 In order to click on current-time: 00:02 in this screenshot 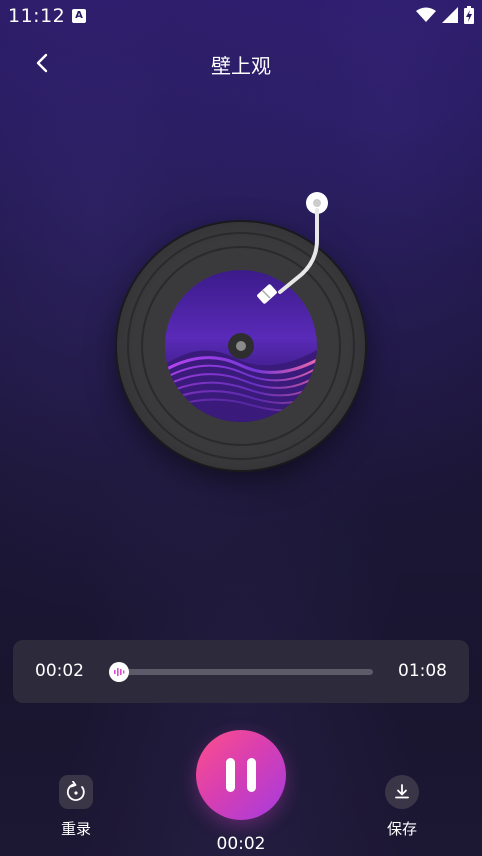, I will do `click(59, 671)`.